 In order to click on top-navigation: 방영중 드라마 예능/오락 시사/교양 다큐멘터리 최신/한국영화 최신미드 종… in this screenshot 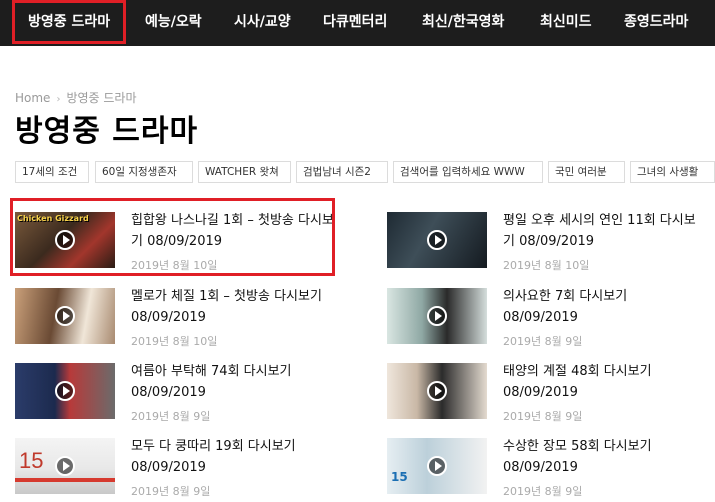, I will do `click(357, 23)`.